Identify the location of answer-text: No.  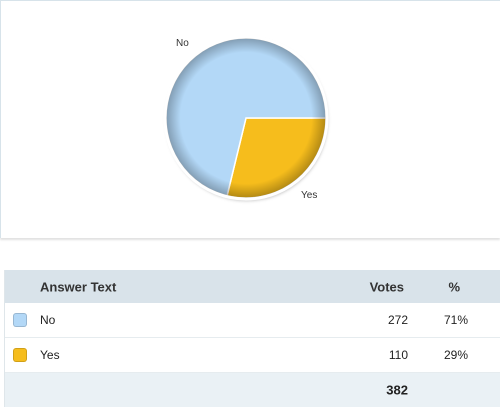
(48, 320).